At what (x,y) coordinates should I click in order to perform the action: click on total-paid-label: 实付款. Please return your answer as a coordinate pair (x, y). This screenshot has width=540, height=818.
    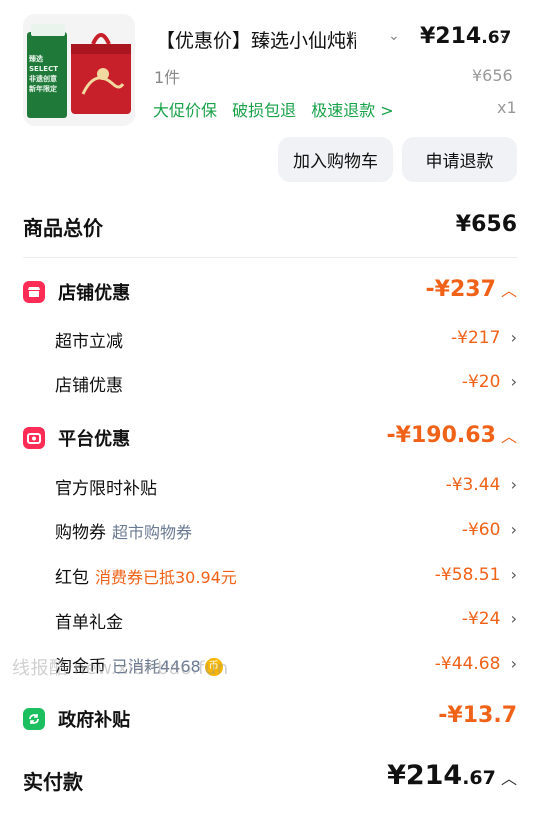
    Looking at the image, I should click on (53, 782).